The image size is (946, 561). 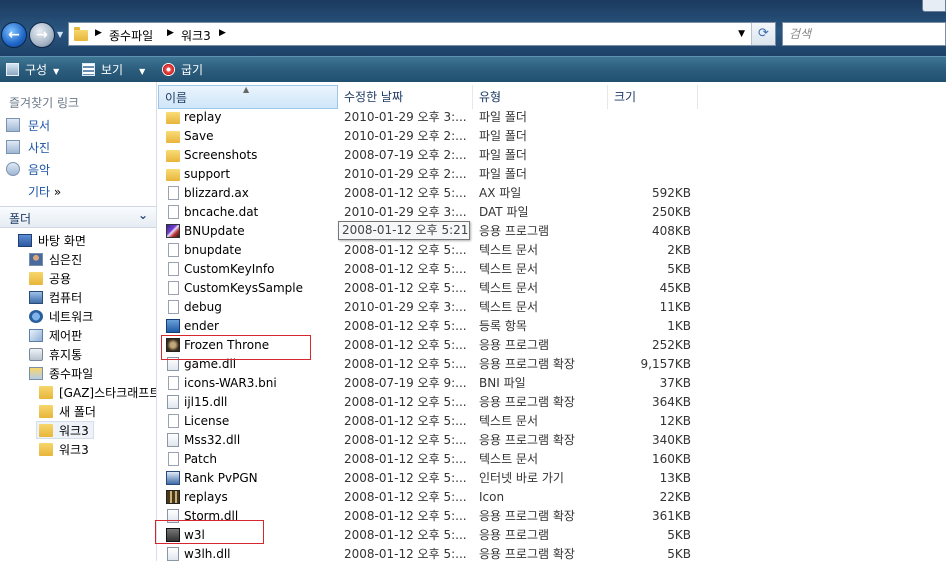 What do you see at coordinates (28, 126) in the screenshot?
I see `favorite-link-documents: 문서` at bounding box center [28, 126].